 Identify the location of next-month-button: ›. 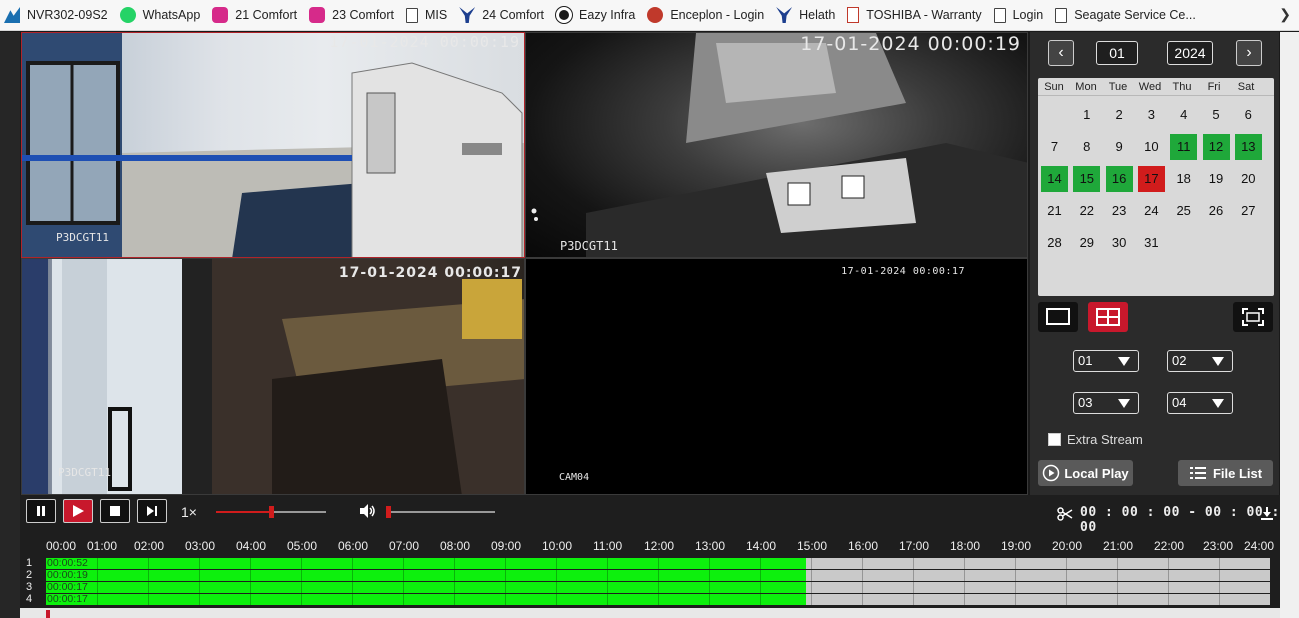
(1249, 53).